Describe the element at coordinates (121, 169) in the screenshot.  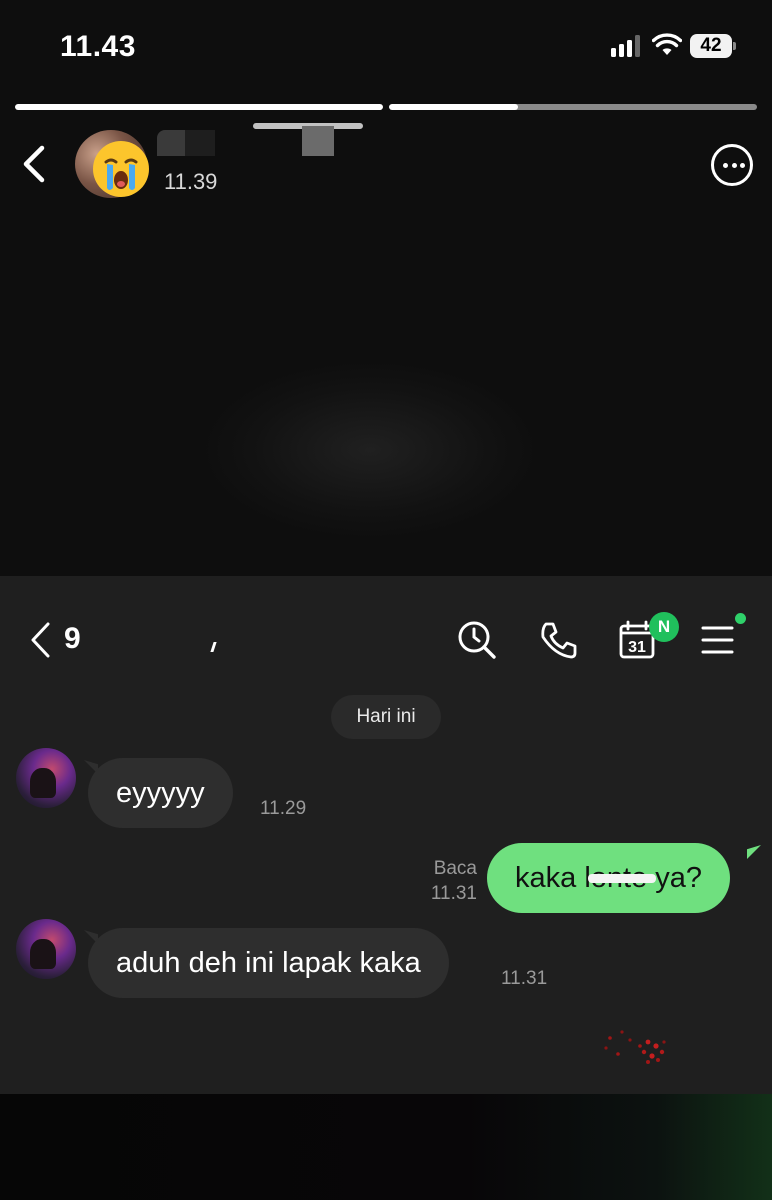
I see `loudly-crying-face-icon` at that location.